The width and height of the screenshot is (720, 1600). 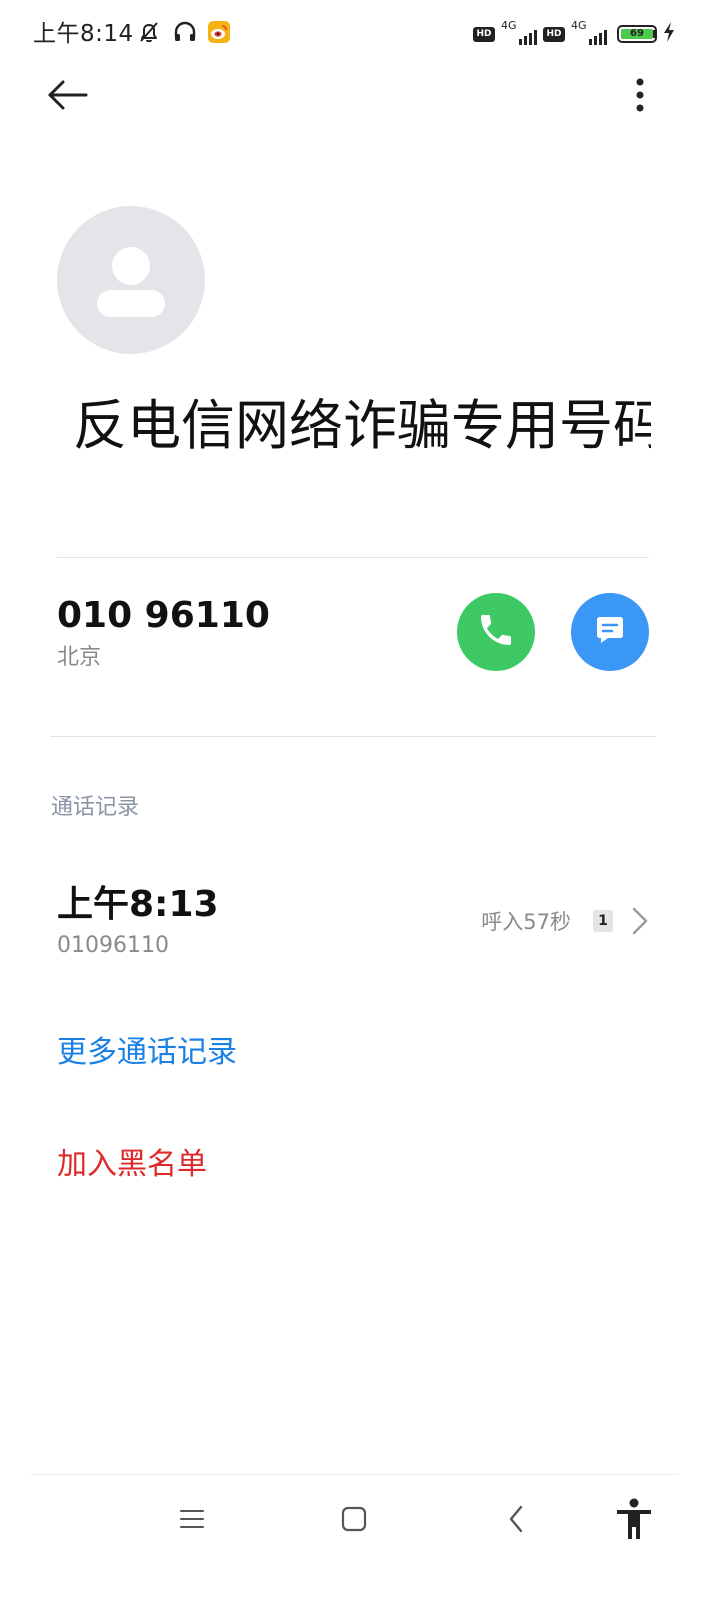 I want to click on headphones-icon, so click(x=185, y=34).